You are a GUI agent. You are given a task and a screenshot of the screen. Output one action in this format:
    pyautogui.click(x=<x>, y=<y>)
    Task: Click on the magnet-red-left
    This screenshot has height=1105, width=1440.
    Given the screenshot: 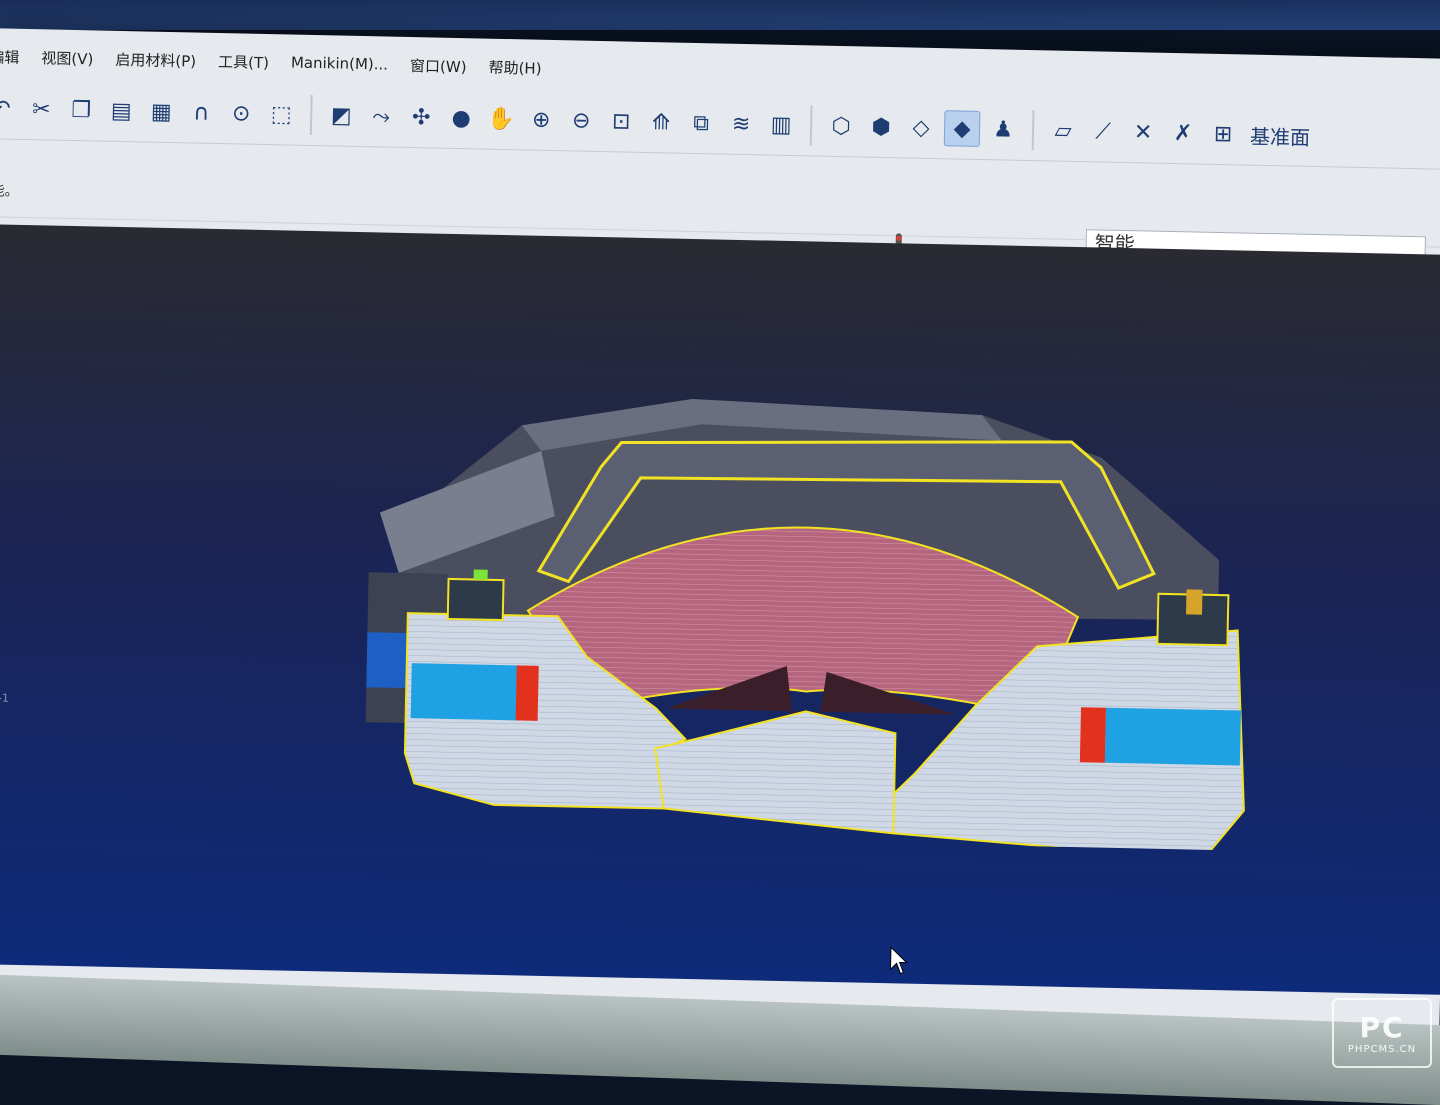 What is the action you would take?
    pyautogui.click(x=527, y=693)
    